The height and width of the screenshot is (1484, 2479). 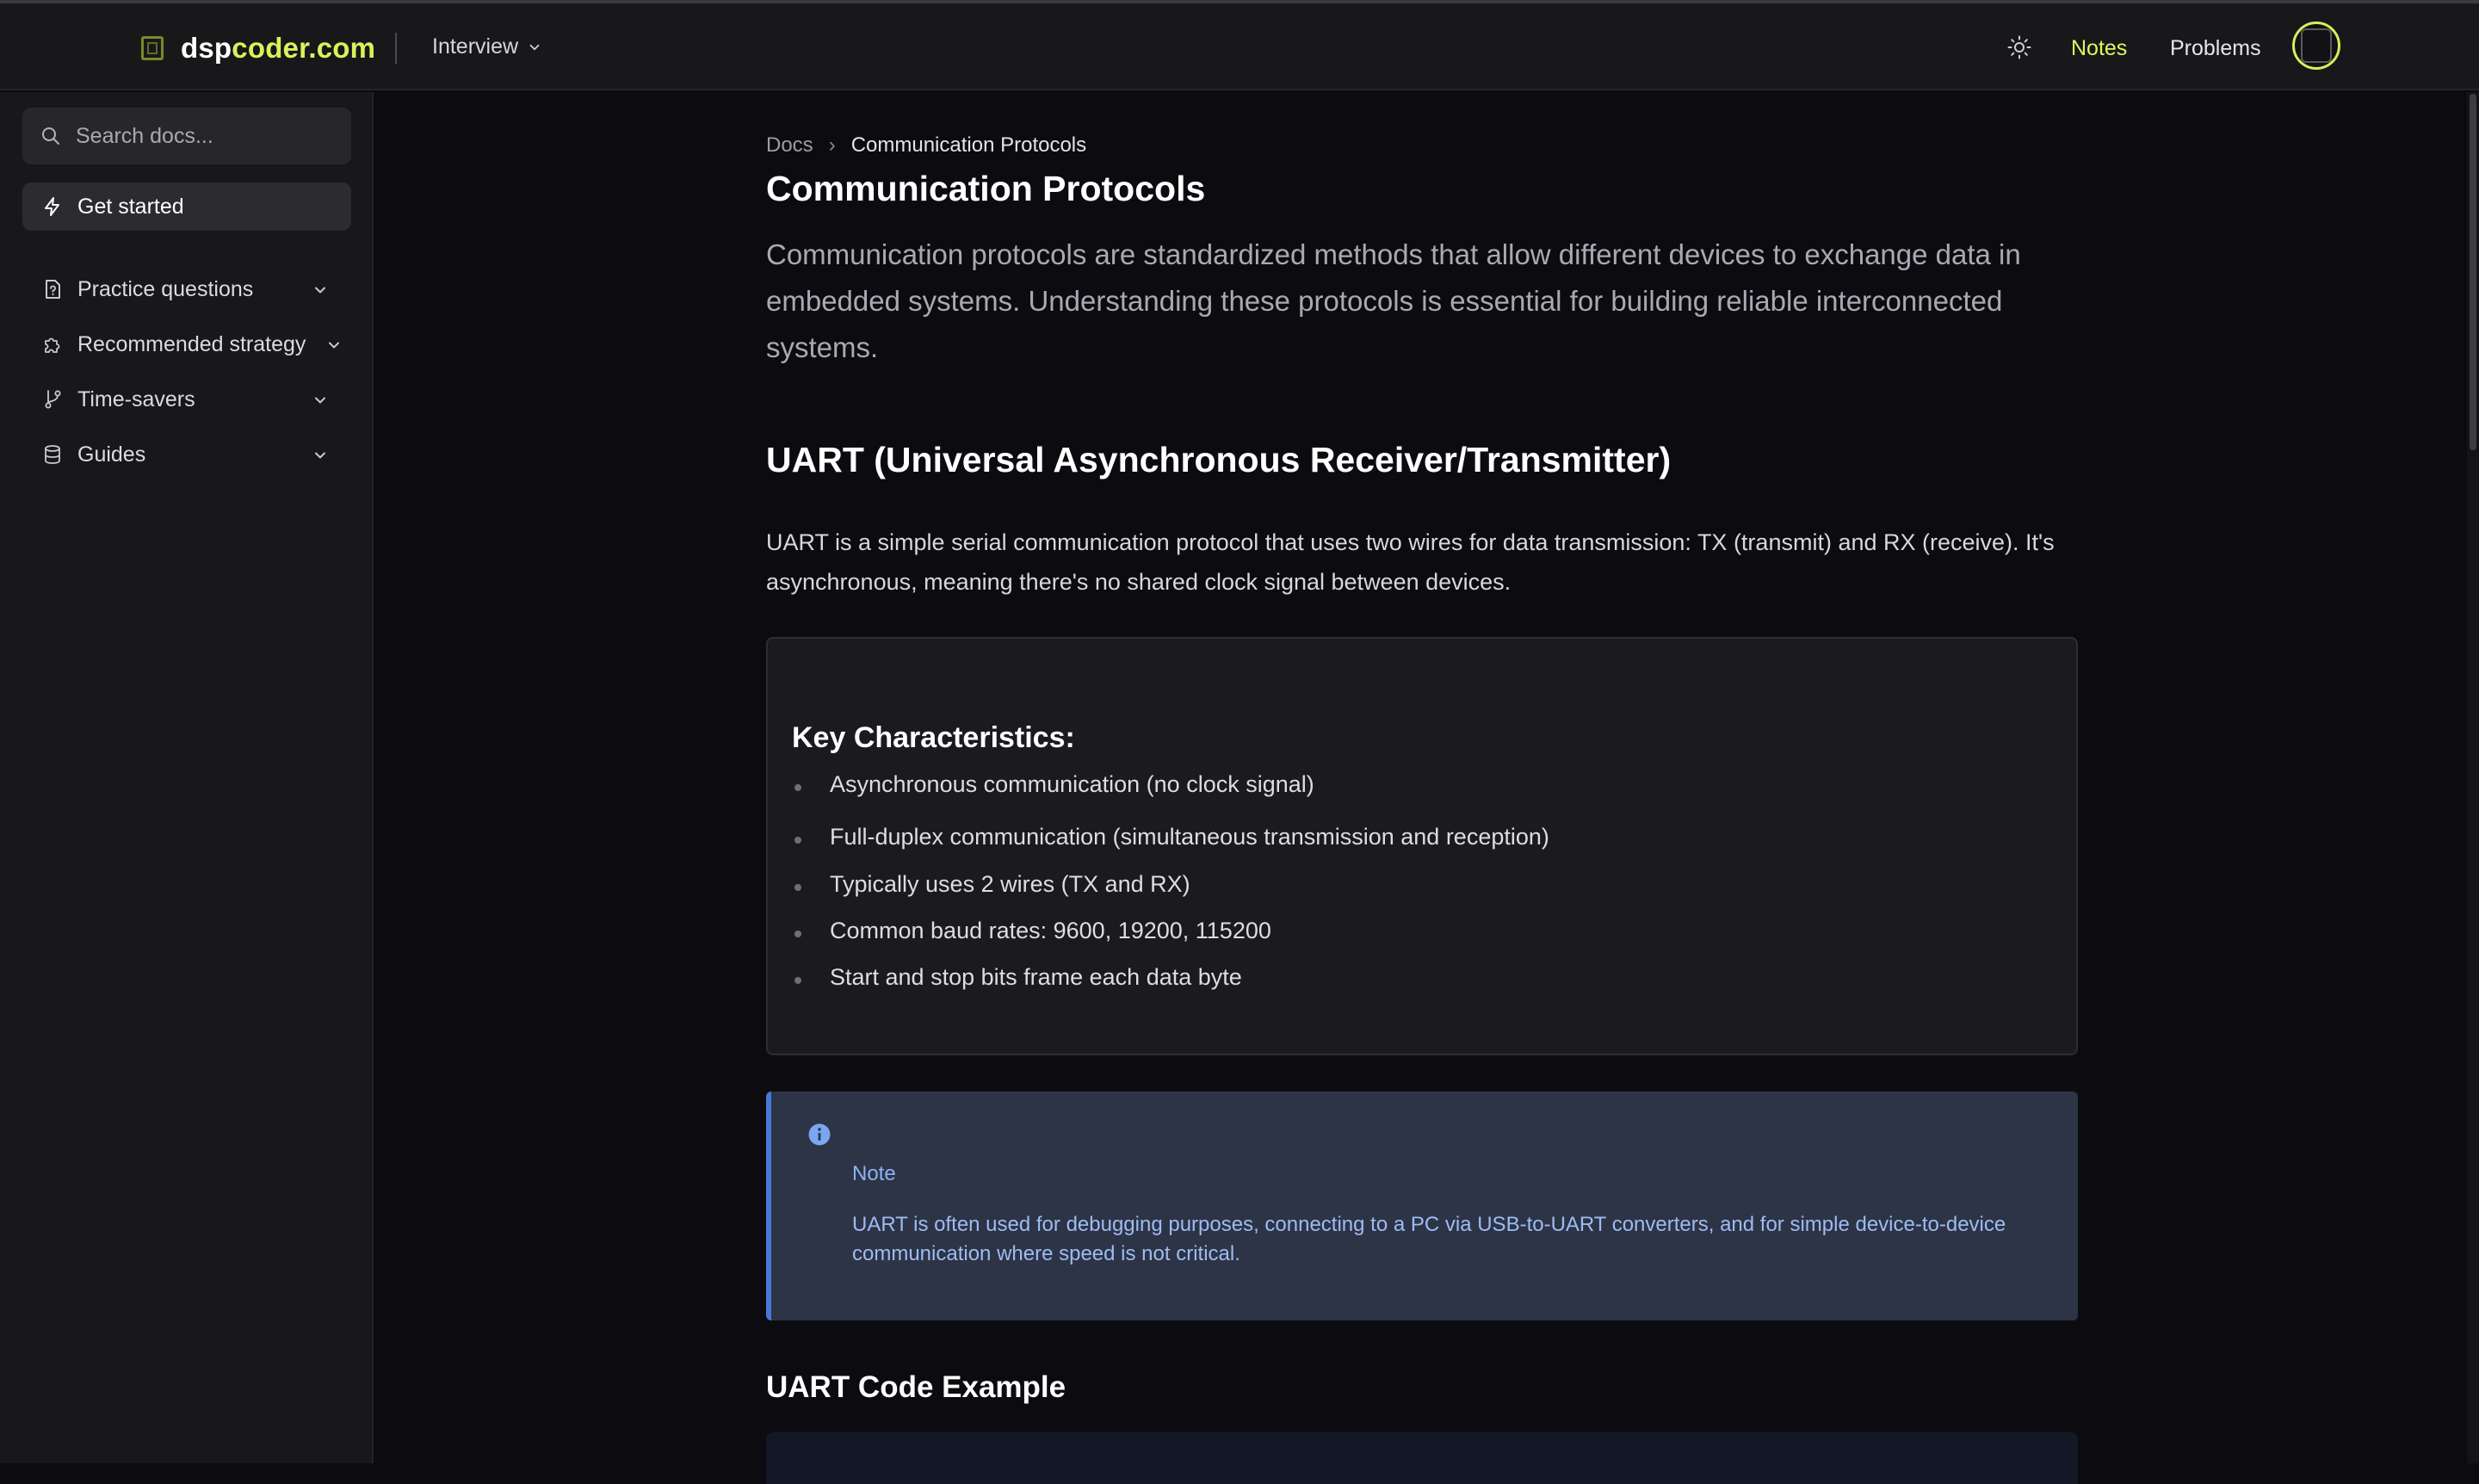 I want to click on top-header: dspcoder.com Interview Notes Problems, so click(x=1239, y=46).